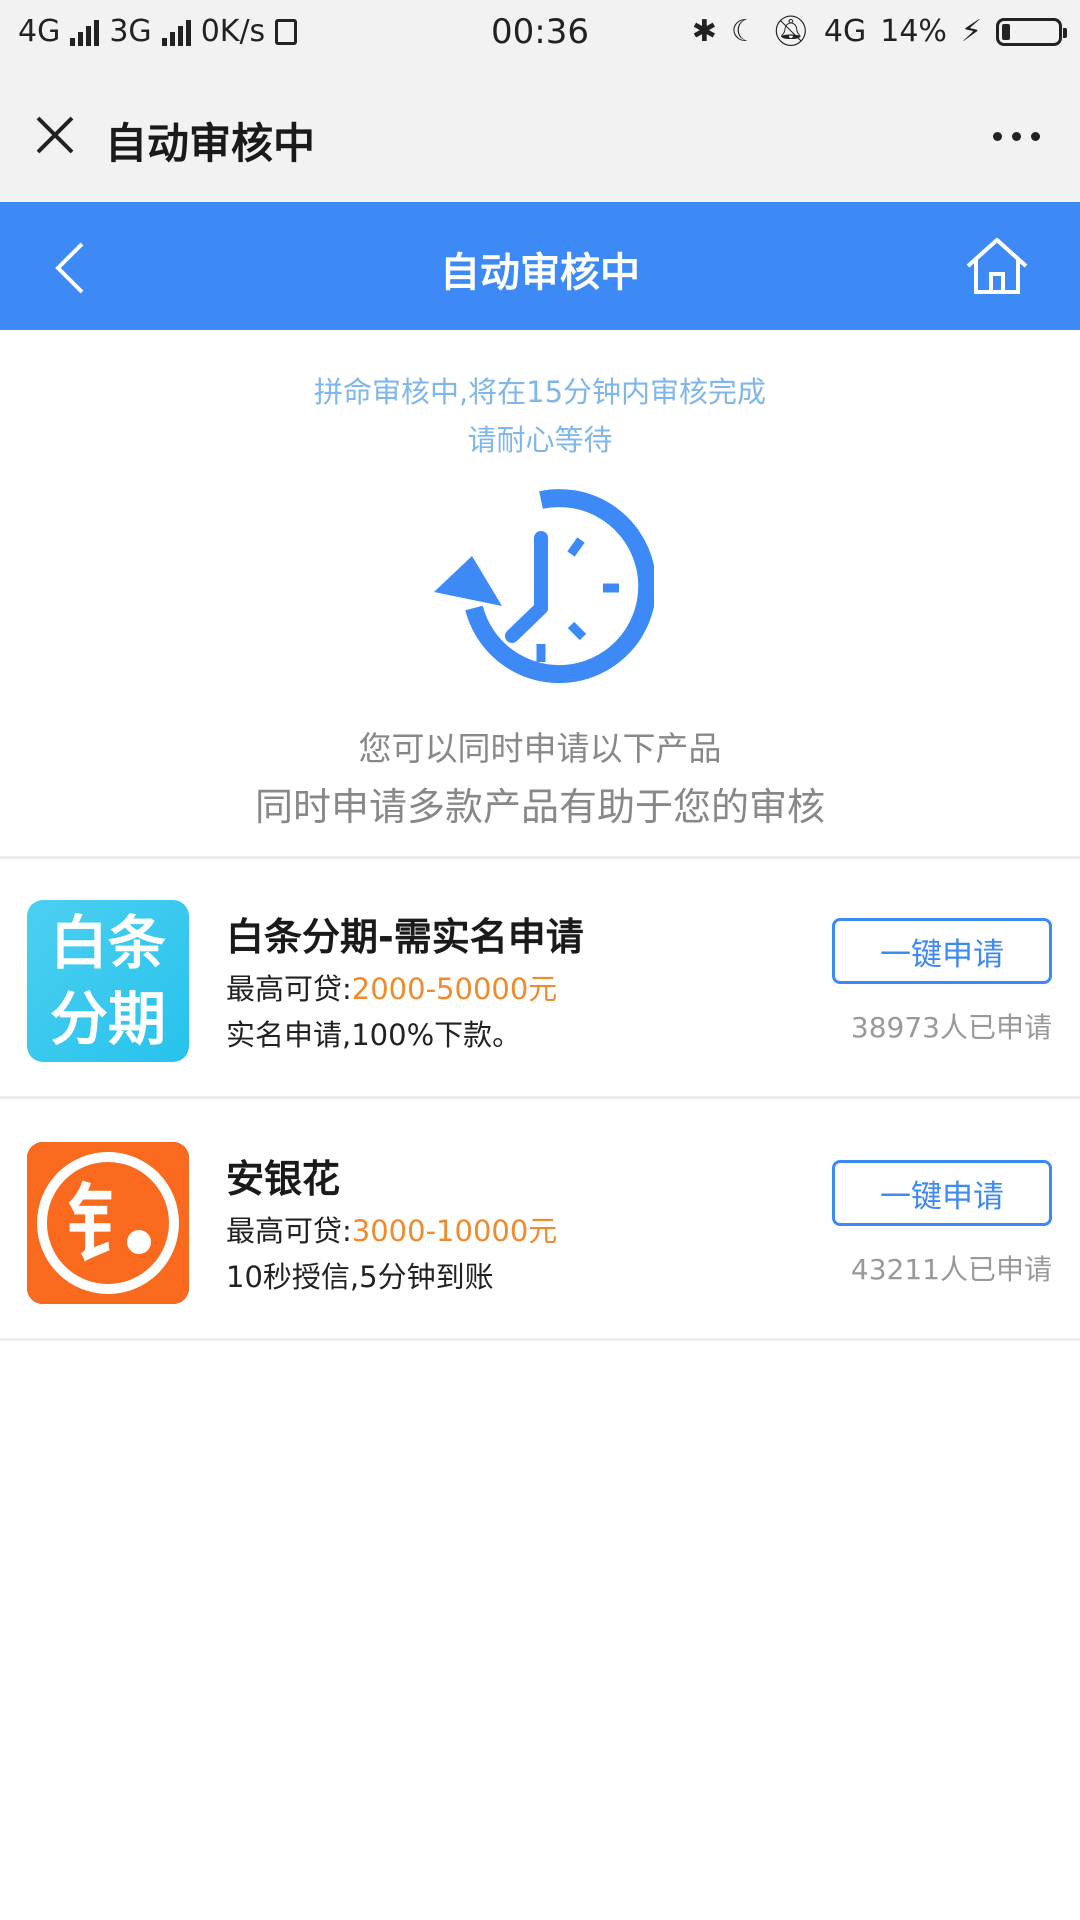 The image size is (1080, 1920). I want to click on status-right: ✱ ☾ 🔕︎ 4G 14% ⚡︎, so click(879, 31).